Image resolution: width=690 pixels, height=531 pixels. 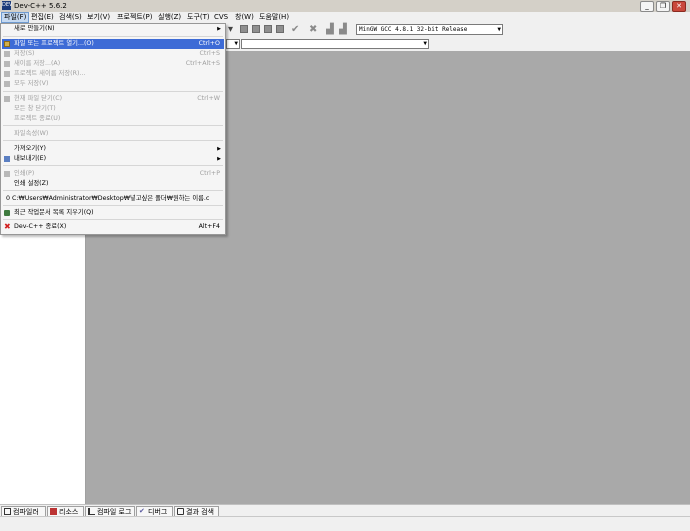 What do you see at coordinates (7, 174) in the screenshot?
I see `print-icon` at bounding box center [7, 174].